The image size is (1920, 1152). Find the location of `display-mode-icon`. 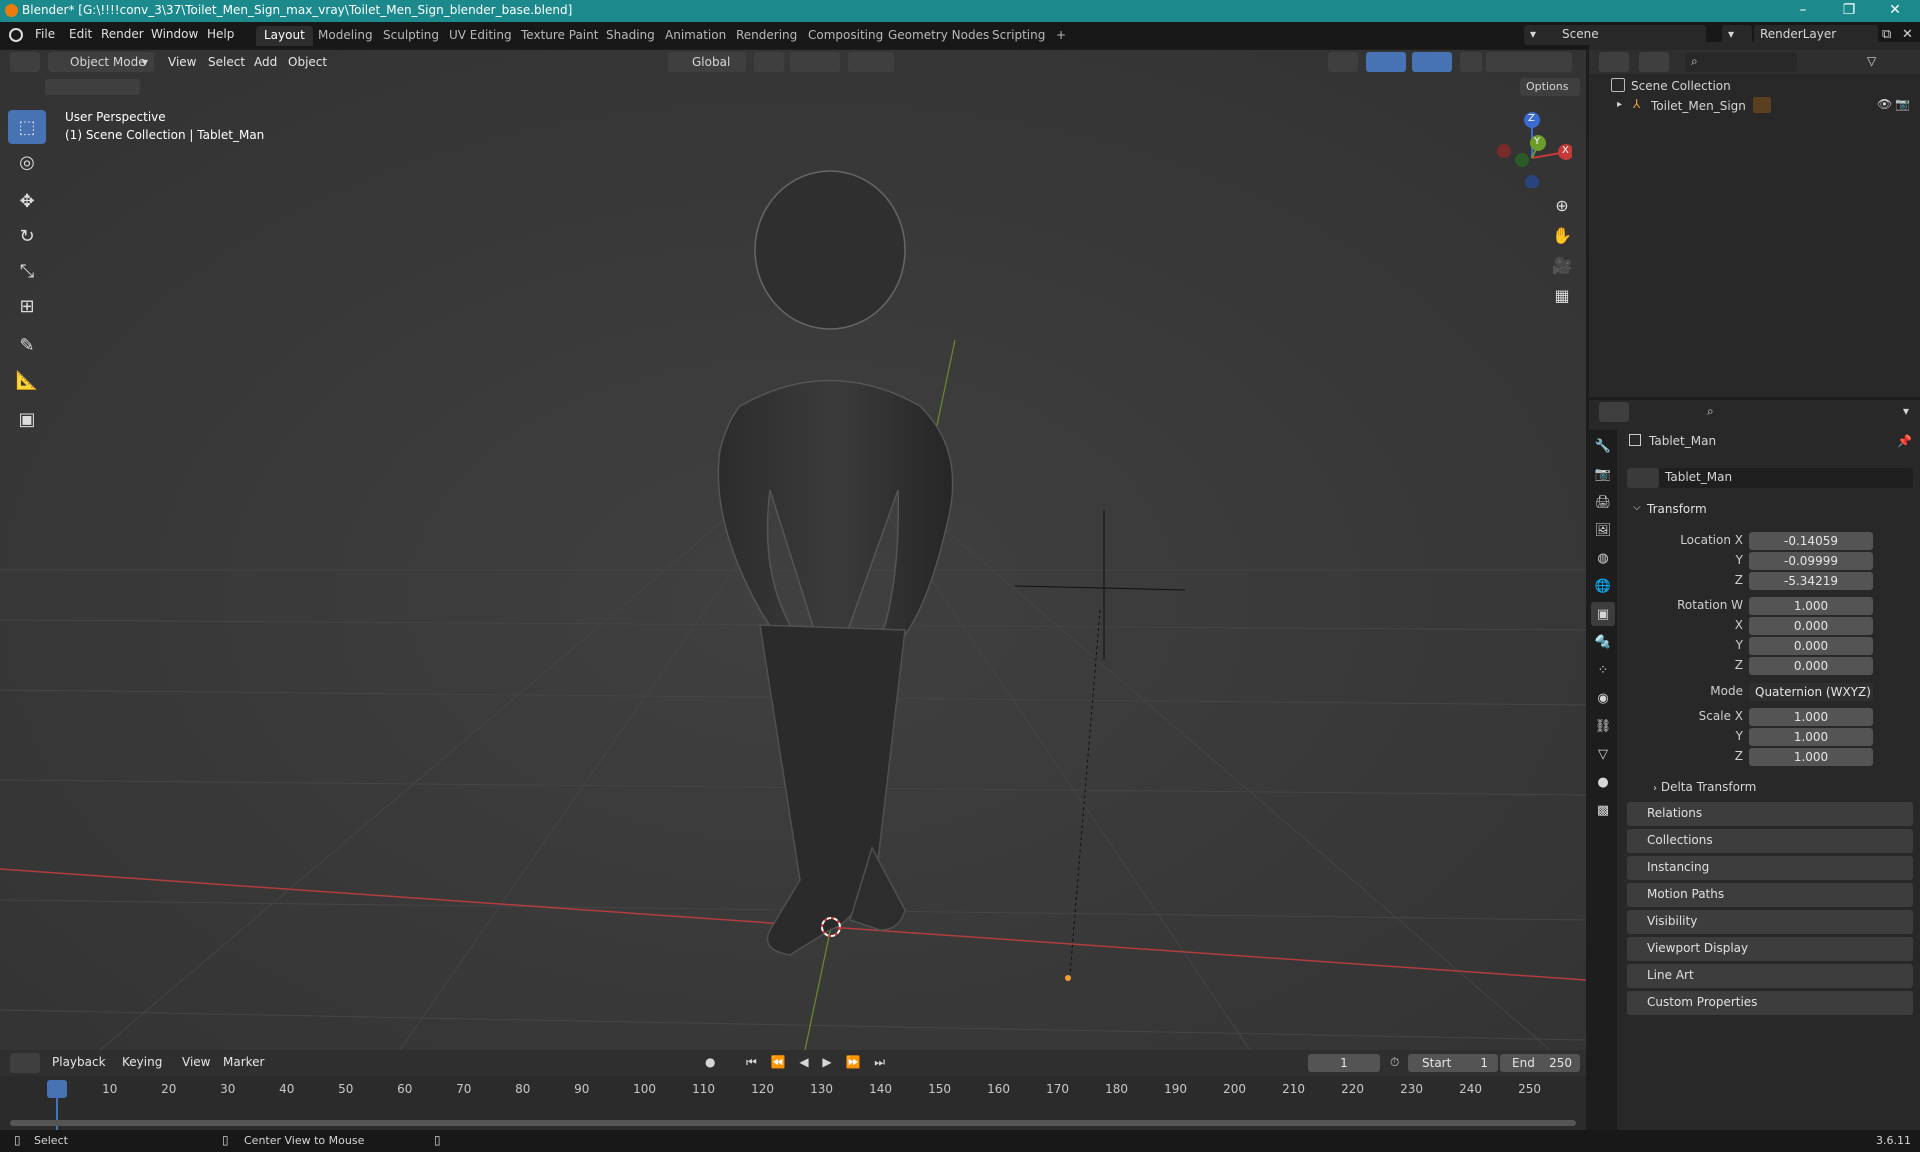

display-mode-icon is located at coordinates (1654, 62).